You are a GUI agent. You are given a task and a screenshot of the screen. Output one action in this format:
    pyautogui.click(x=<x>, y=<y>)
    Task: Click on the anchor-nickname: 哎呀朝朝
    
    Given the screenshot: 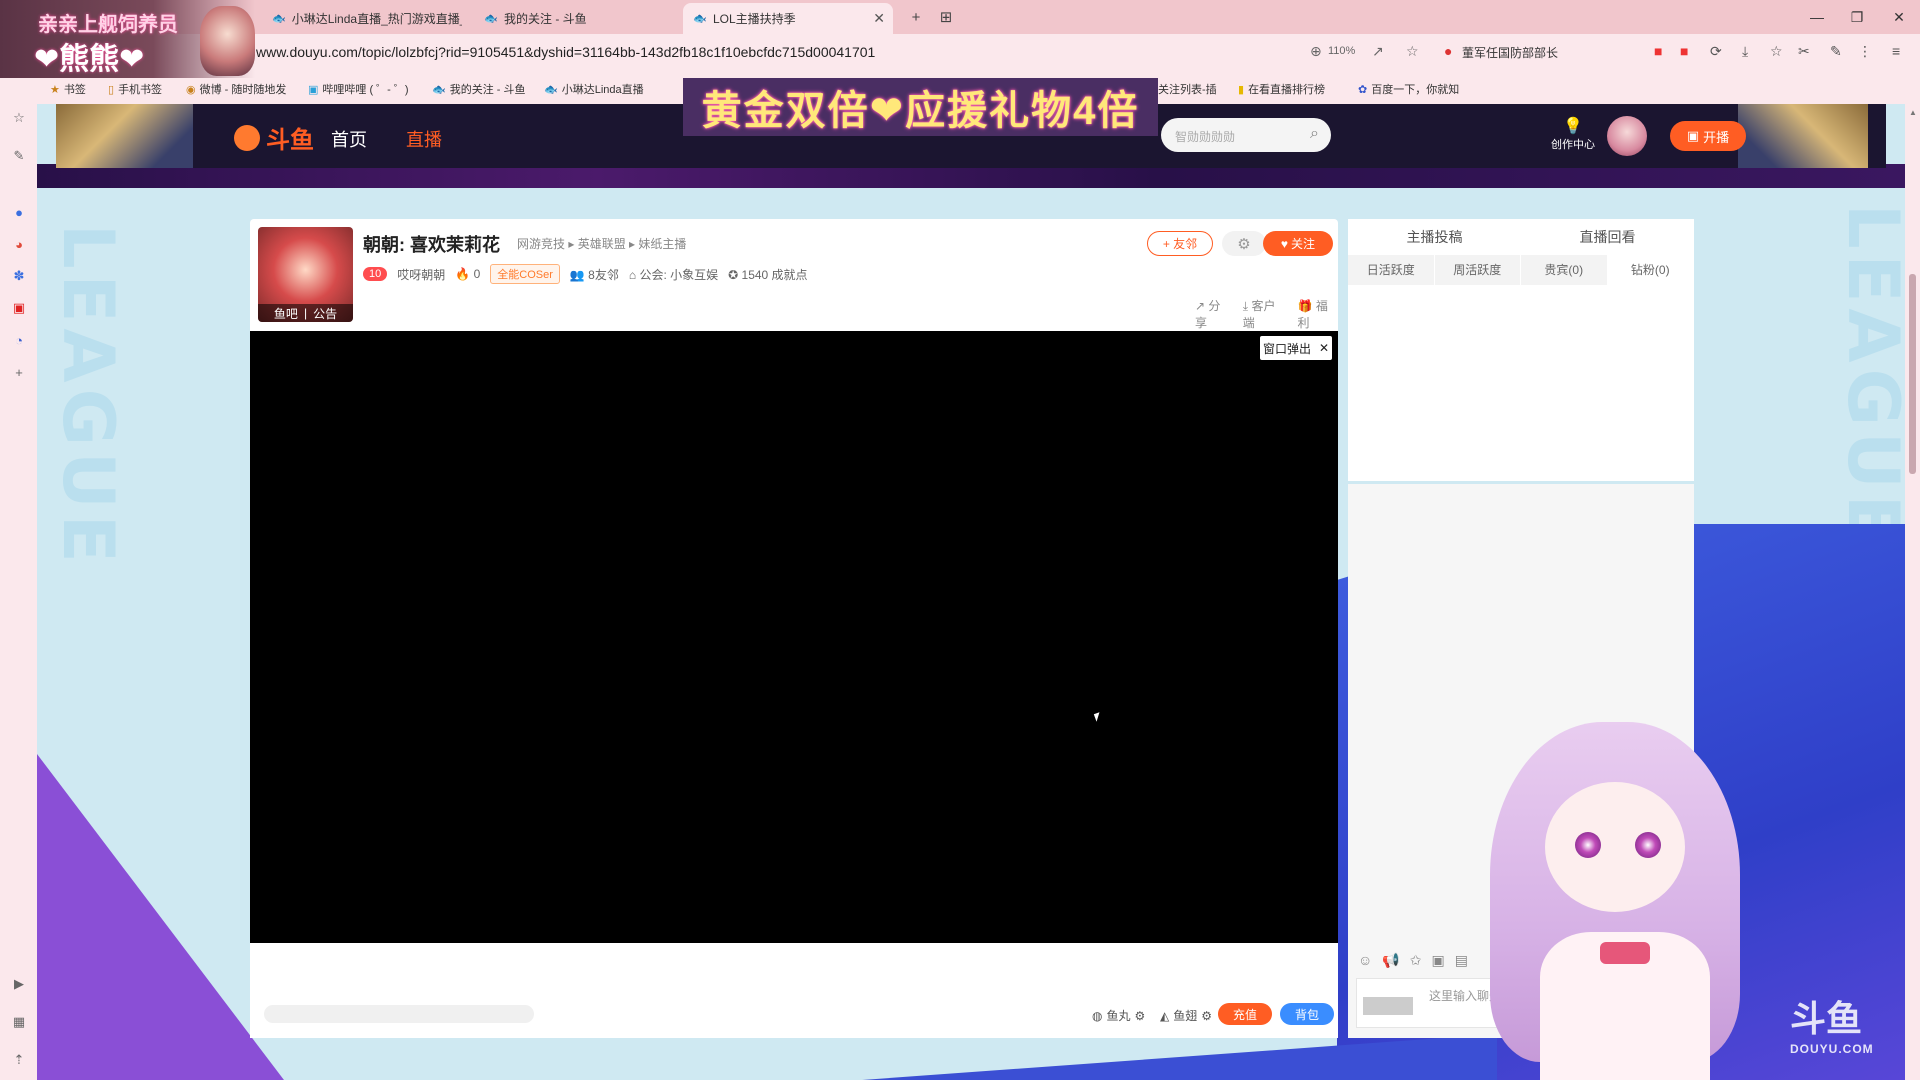 What is the action you would take?
    pyautogui.click(x=421, y=274)
    